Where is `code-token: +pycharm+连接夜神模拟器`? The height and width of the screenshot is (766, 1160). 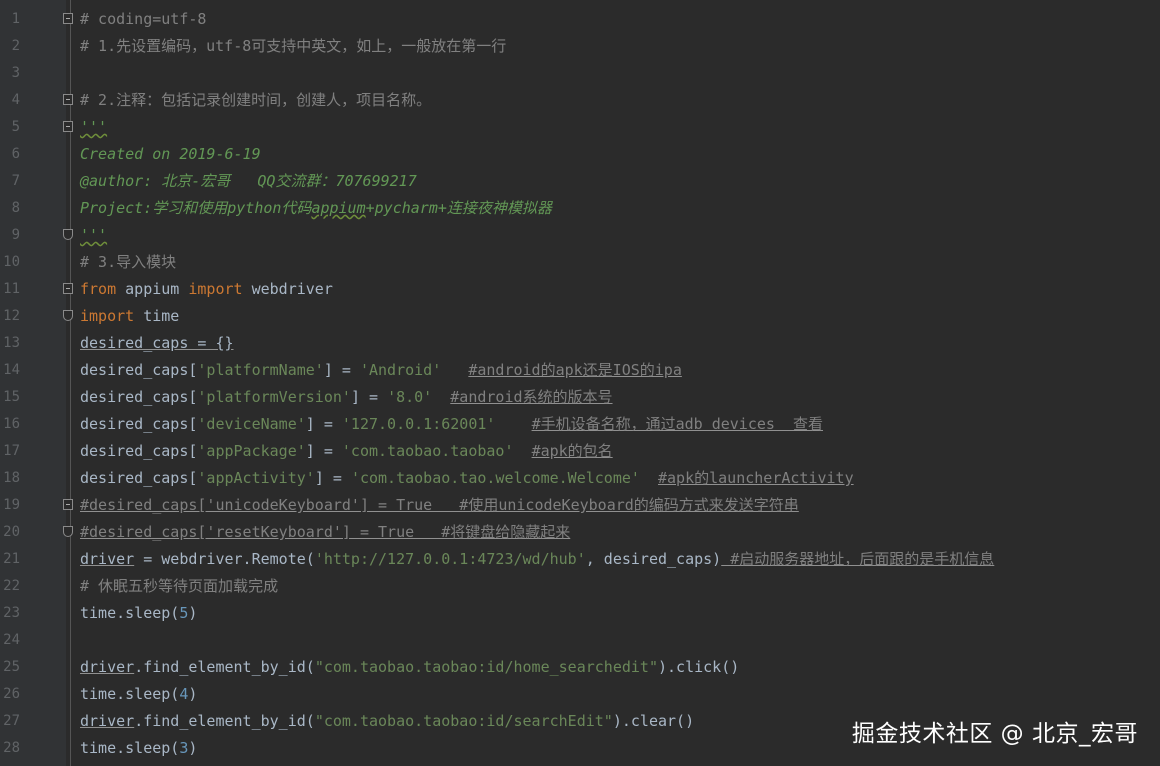 code-token: +pycharm+连接夜神模拟器 is located at coordinates (458, 208).